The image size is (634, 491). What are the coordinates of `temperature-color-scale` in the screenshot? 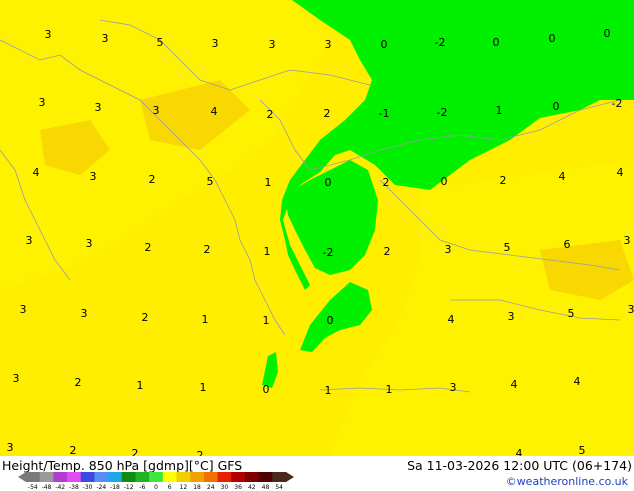 It's located at (156, 477).